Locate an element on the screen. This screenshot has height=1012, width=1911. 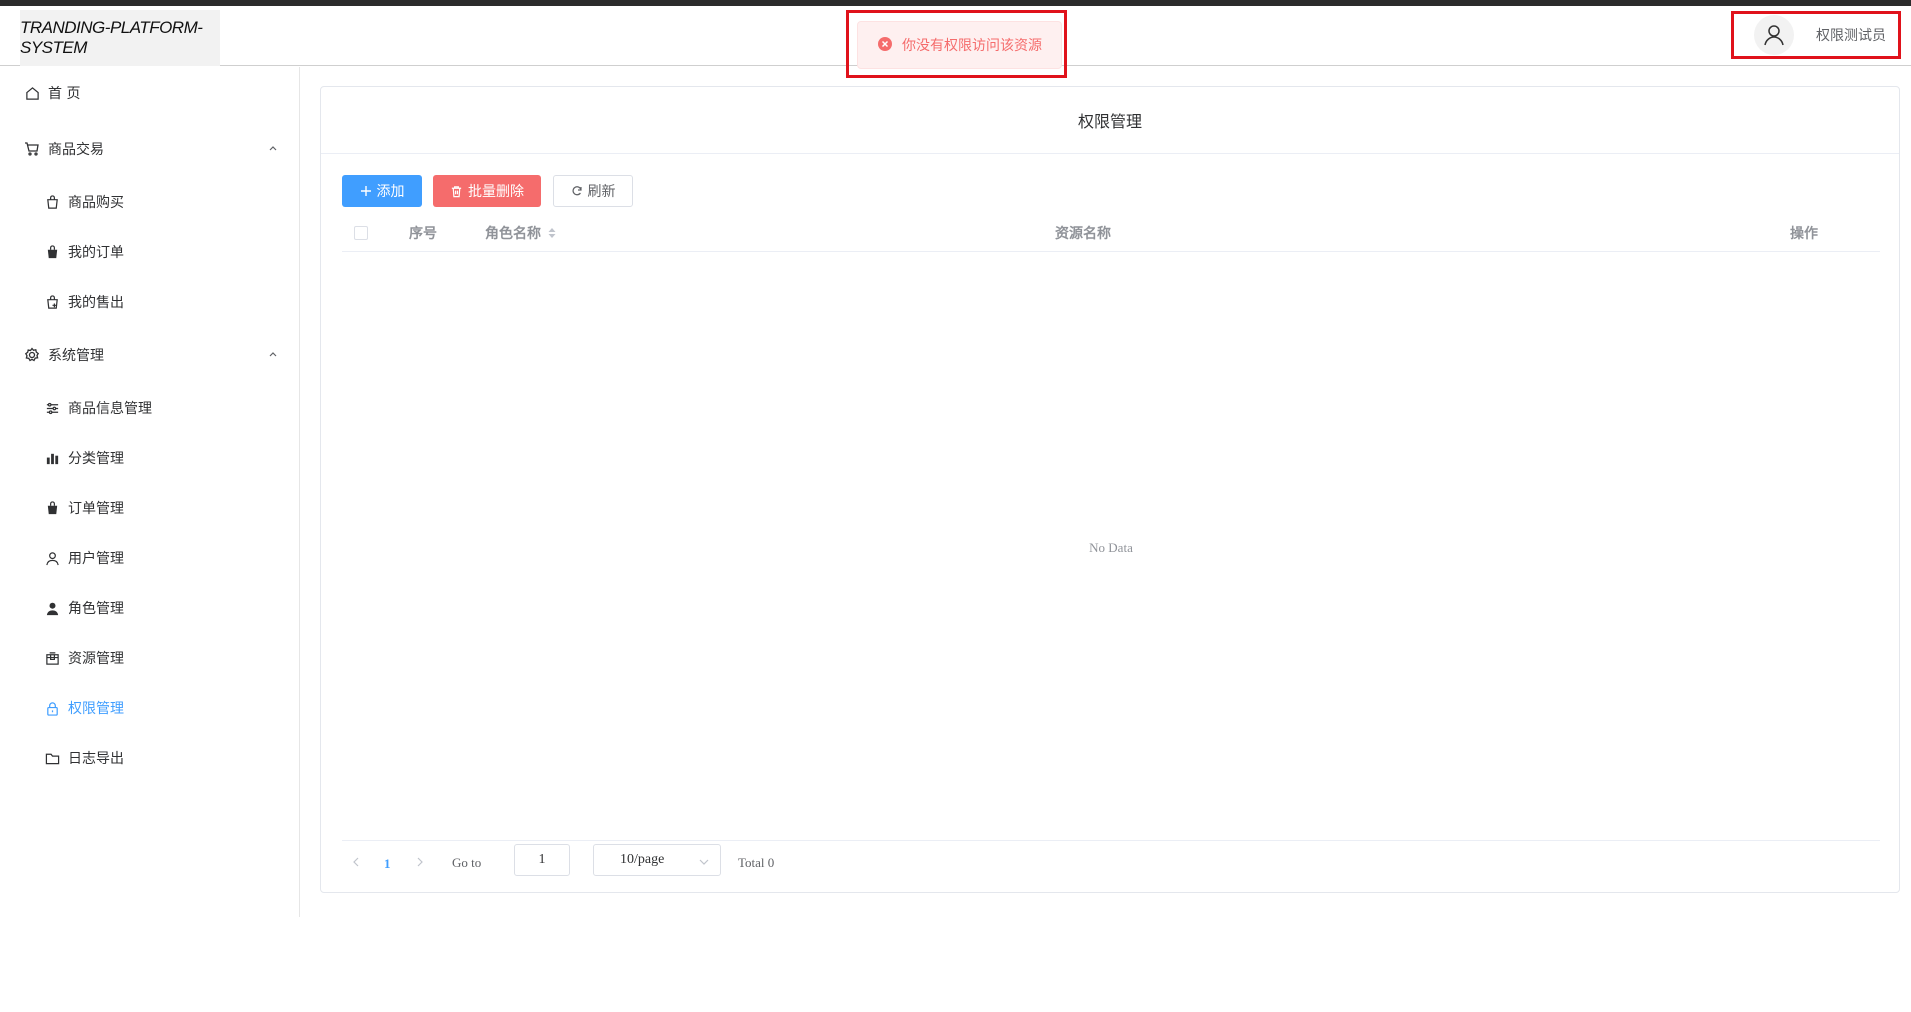
total-count: Total 0 is located at coordinates (756, 862).